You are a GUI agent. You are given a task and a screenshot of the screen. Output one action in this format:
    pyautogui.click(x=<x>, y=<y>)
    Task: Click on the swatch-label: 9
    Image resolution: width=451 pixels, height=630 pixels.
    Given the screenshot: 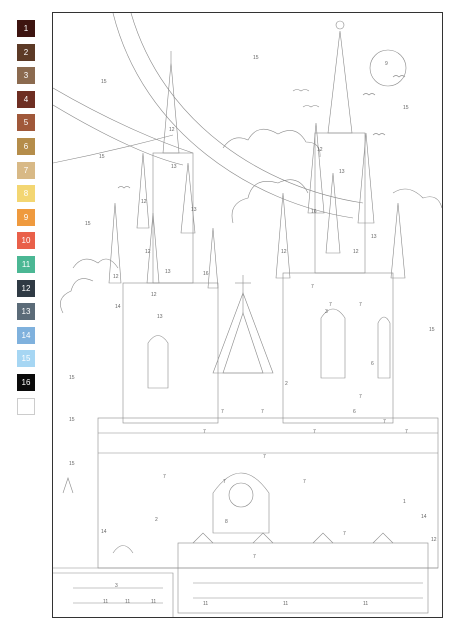 What is the action you would take?
    pyautogui.click(x=26, y=217)
    